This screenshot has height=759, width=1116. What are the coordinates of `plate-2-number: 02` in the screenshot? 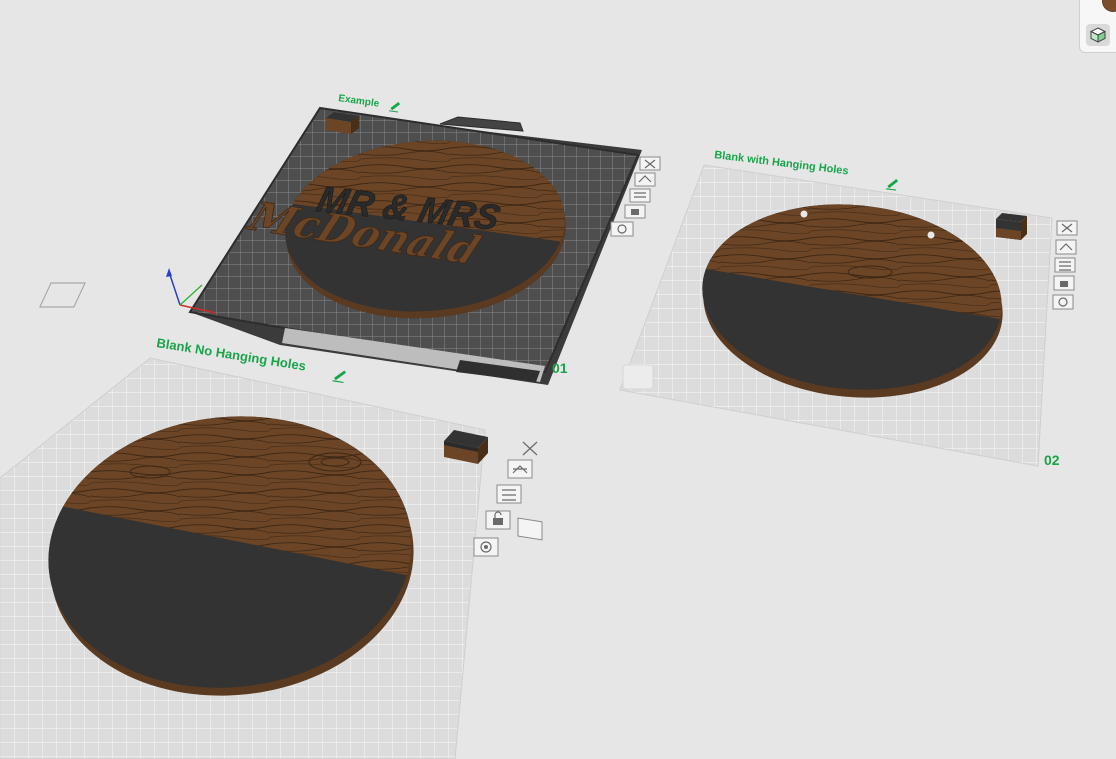 It's located at (1052, 460).